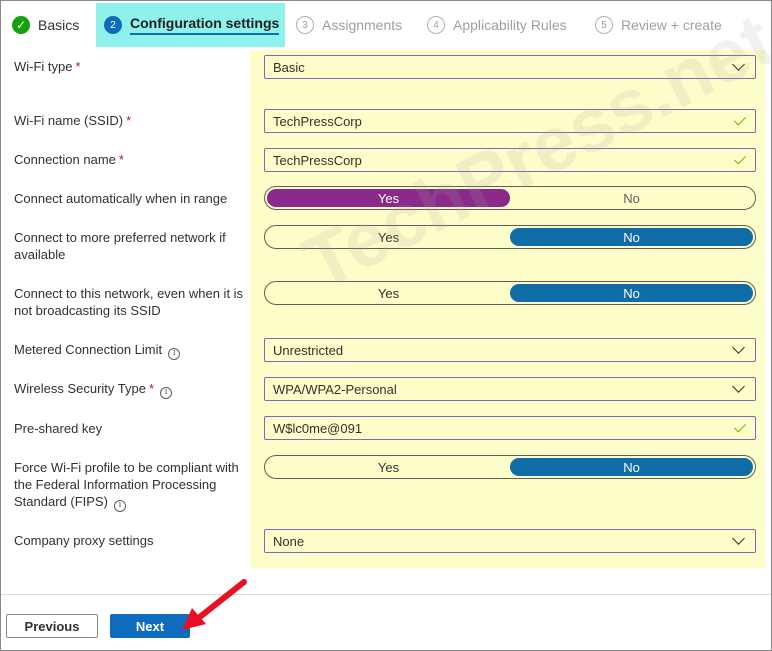  I want to click on annotation-arrow-icon, so click(214, 604).